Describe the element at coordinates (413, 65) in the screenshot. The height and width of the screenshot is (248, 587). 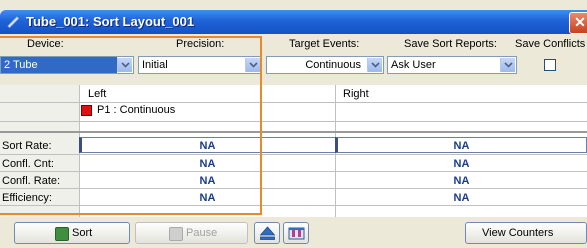
I see `save-sort-reports-select-value: Ask User` at that location.